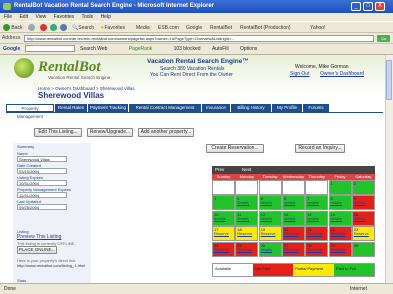  I want to click on tab-insurance: Insurance, so click(216, 108).